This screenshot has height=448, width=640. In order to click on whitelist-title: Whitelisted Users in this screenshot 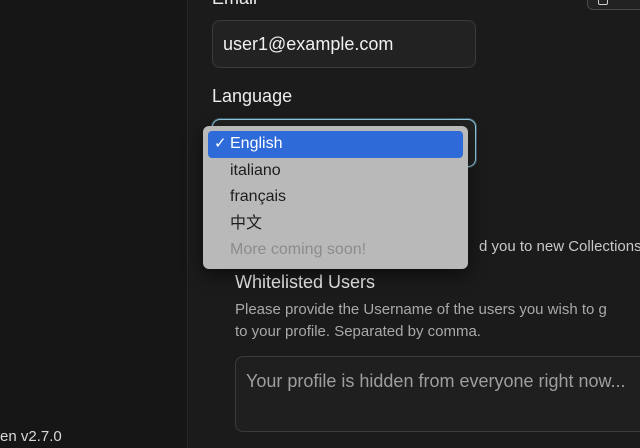, I will do `click(305, 282)`.